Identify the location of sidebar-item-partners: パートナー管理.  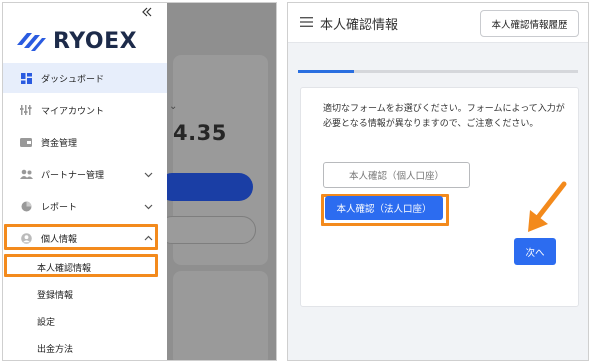
(85, 174).